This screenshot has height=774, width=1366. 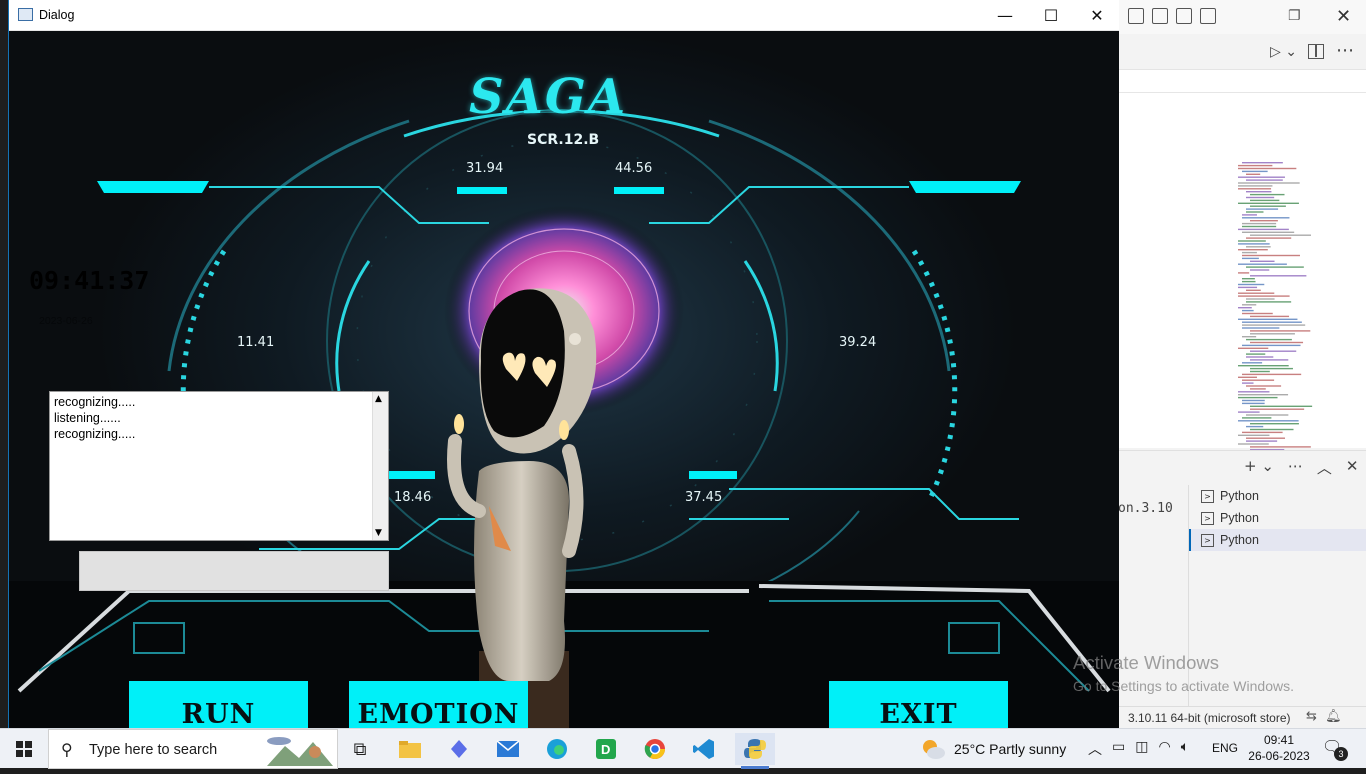 What do you see at coordinates (1164, 749) in the screenshot?
I see `wifi-icon: ◠` at bounding box center [1164, 749].